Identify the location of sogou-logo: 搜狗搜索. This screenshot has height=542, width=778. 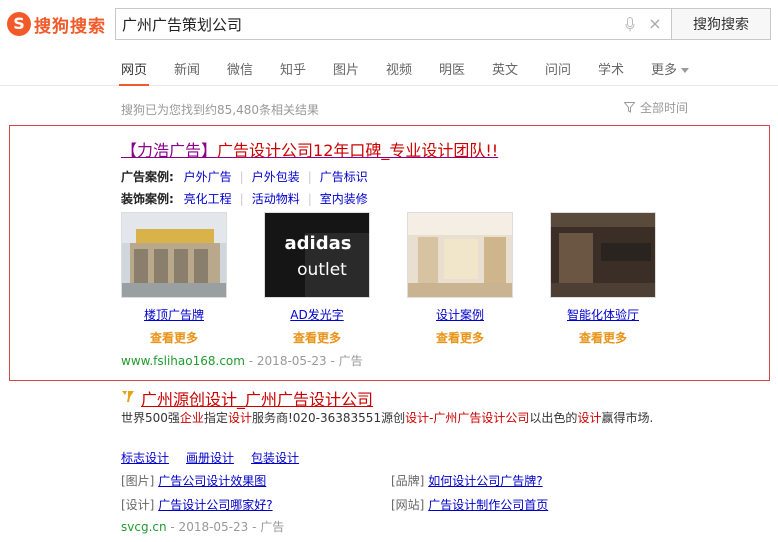
(56, 24).